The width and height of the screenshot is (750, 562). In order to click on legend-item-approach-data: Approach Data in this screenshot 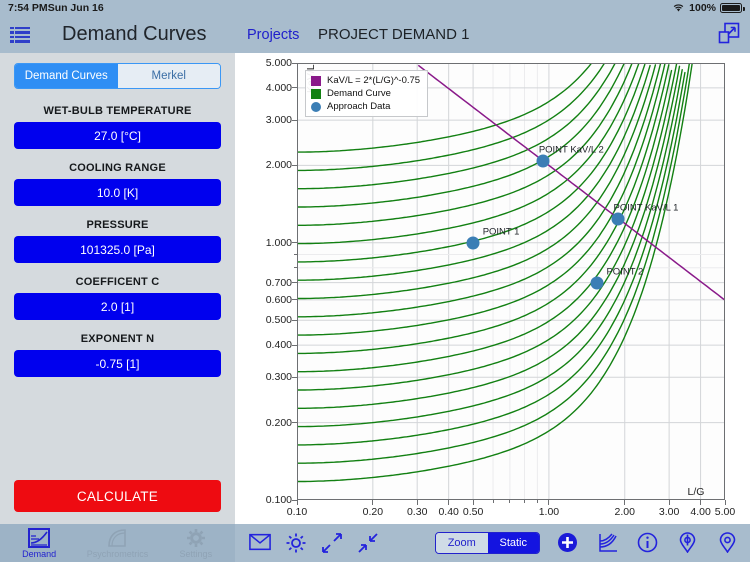, I will do `click(365, 106)`.